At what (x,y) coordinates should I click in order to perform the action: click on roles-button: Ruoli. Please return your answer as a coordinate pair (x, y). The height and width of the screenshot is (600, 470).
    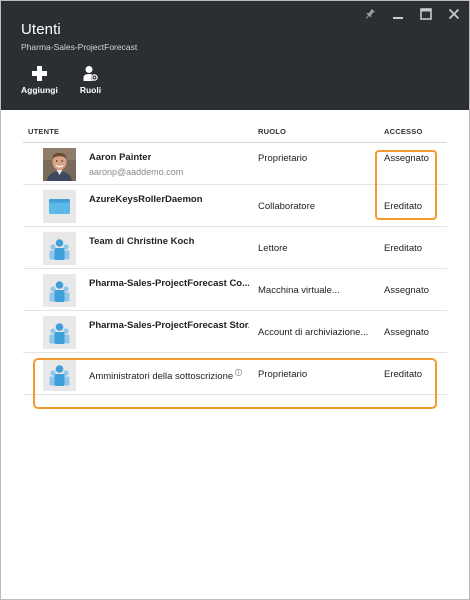
    Looking at the image, I should click on (90, 80).